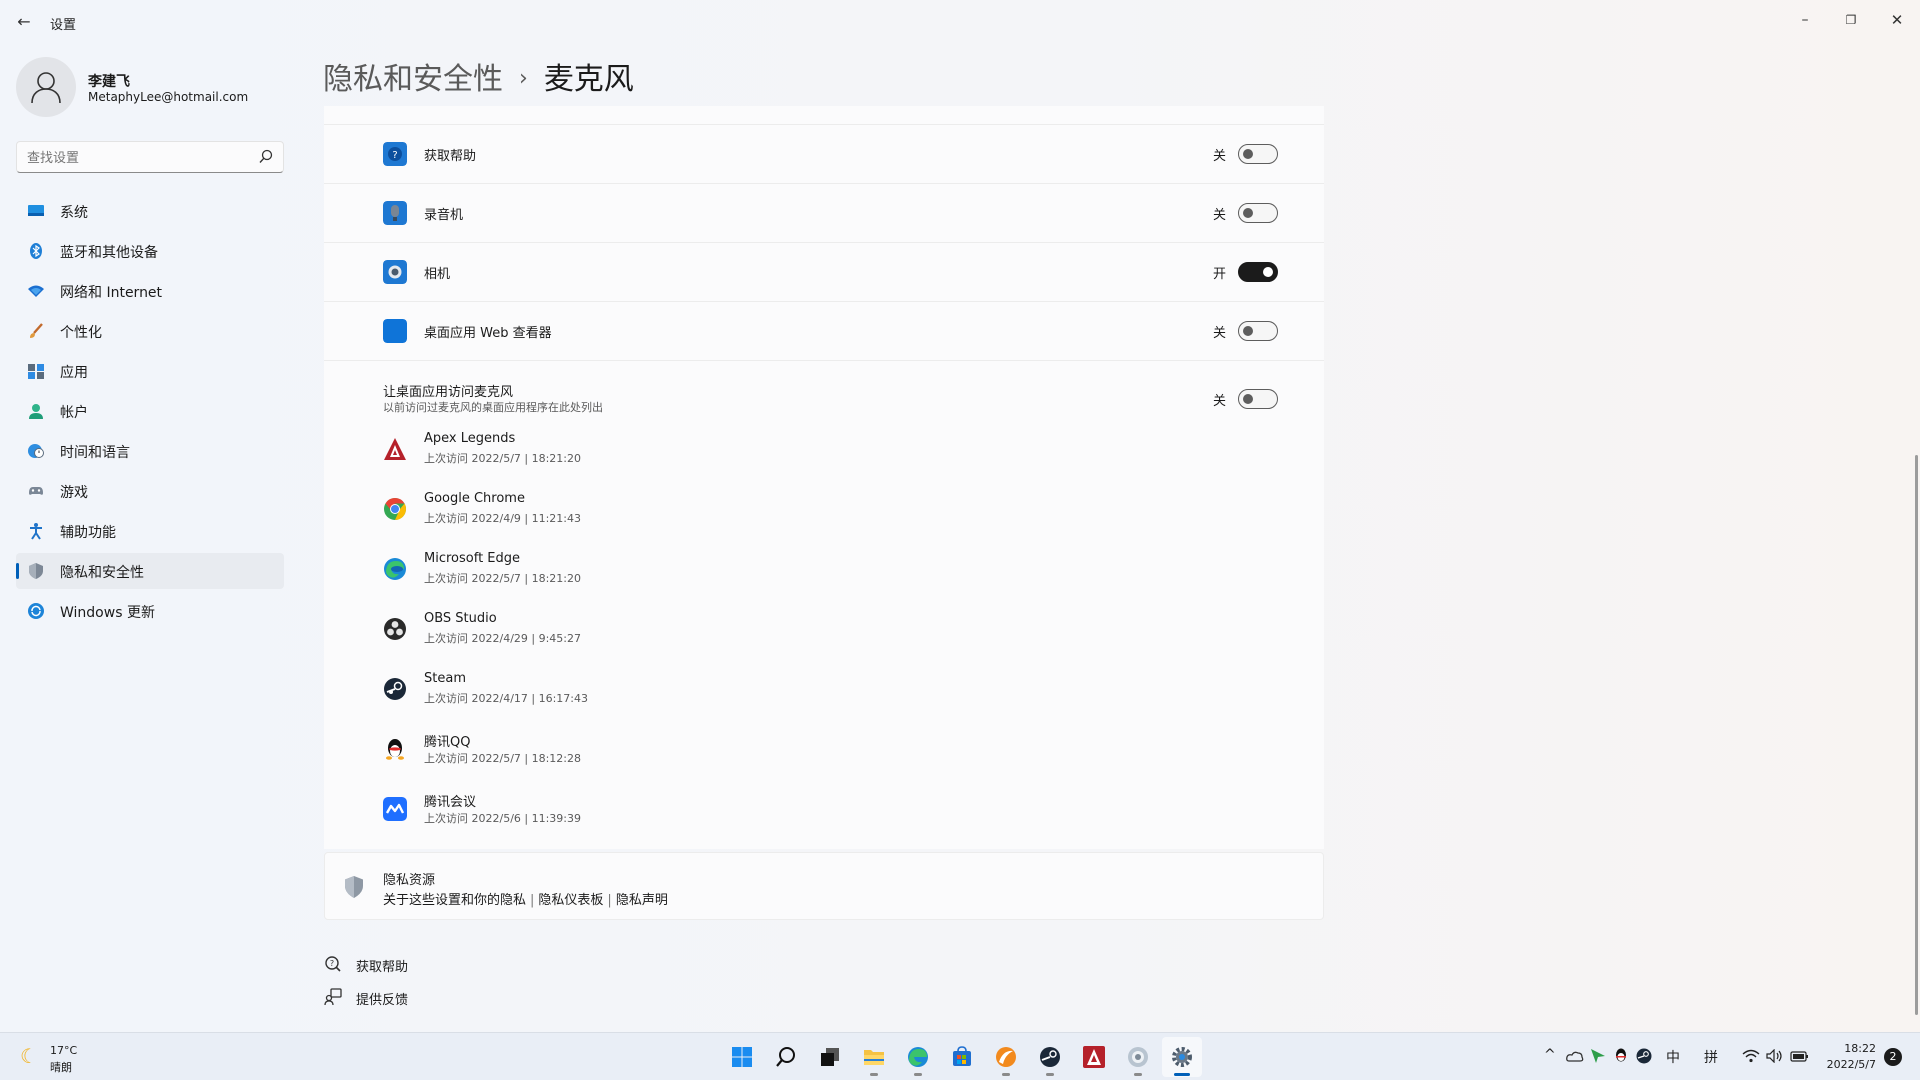 Image resolution: width=1920 pixels, height=1080 pixels. Describe the element at coordinates (88, 533) in the screenshot. I see `sidebar-item-label: 辅助功能` at that location.